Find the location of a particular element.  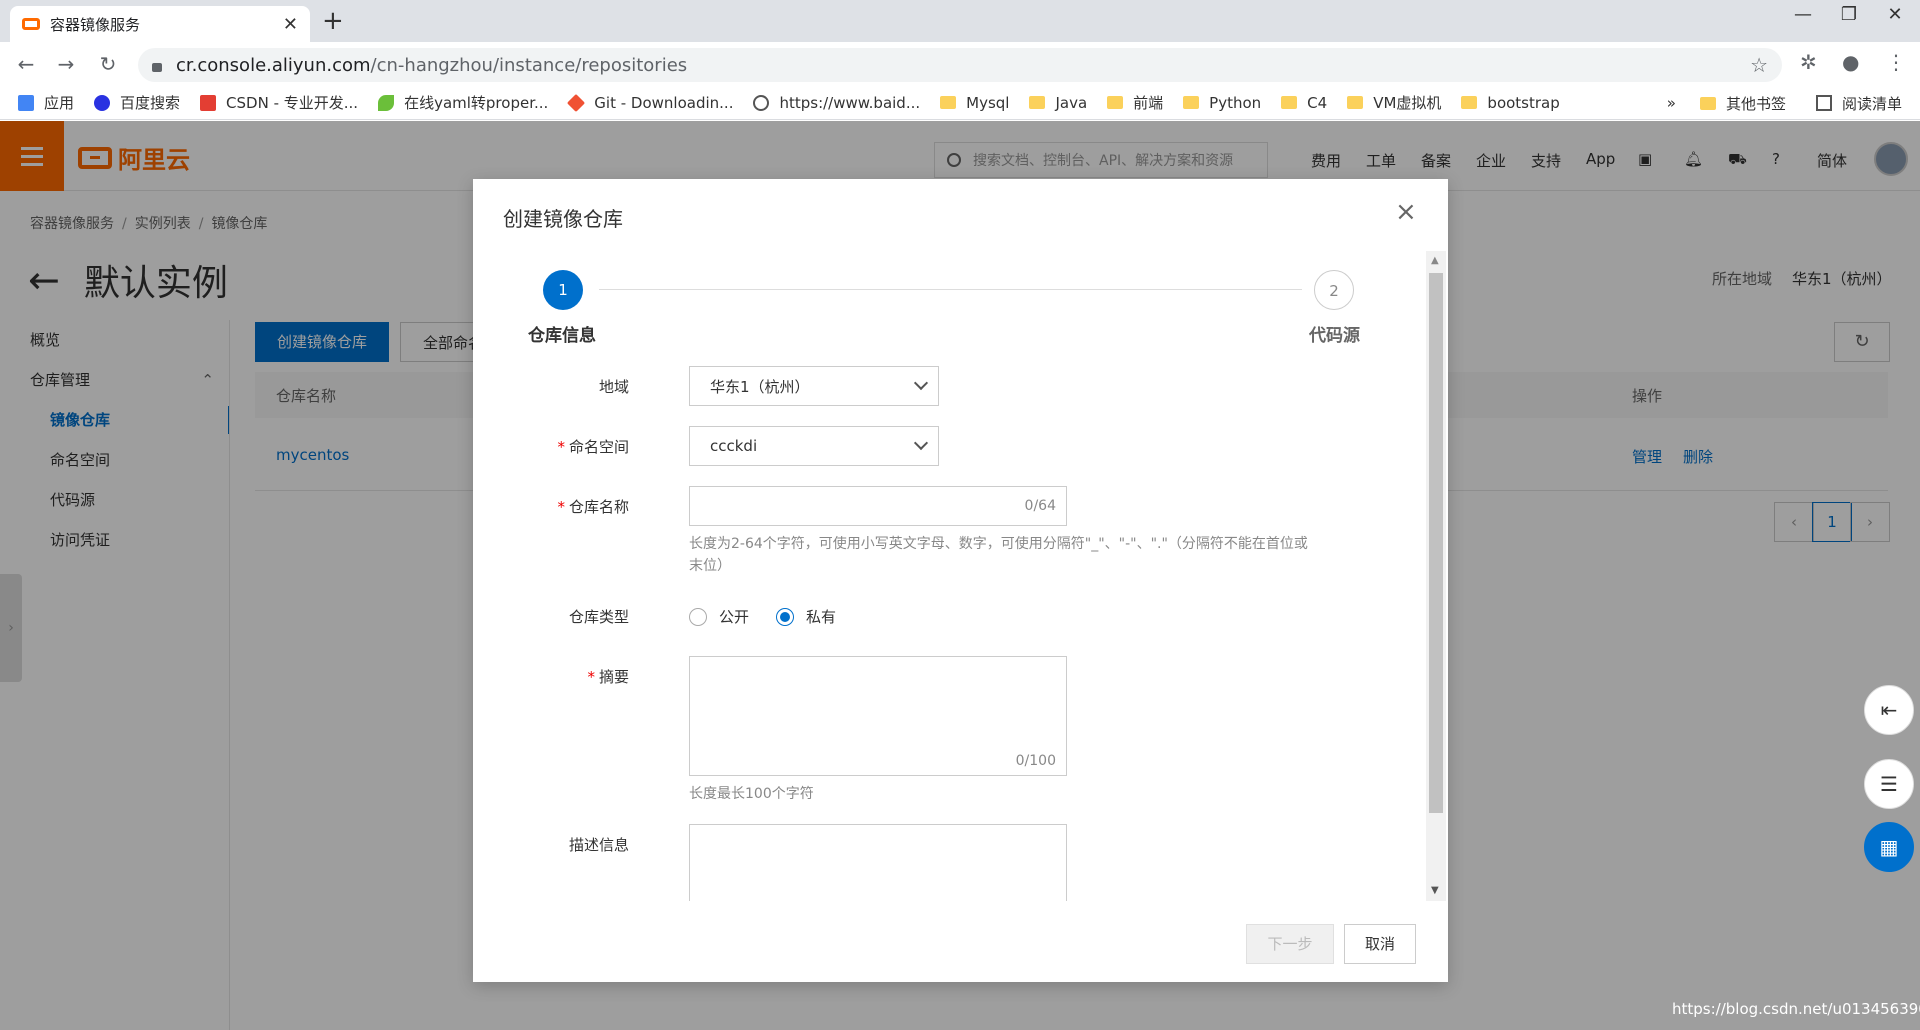

step-1-indicator: 1 is located at coordinates (563, 290).